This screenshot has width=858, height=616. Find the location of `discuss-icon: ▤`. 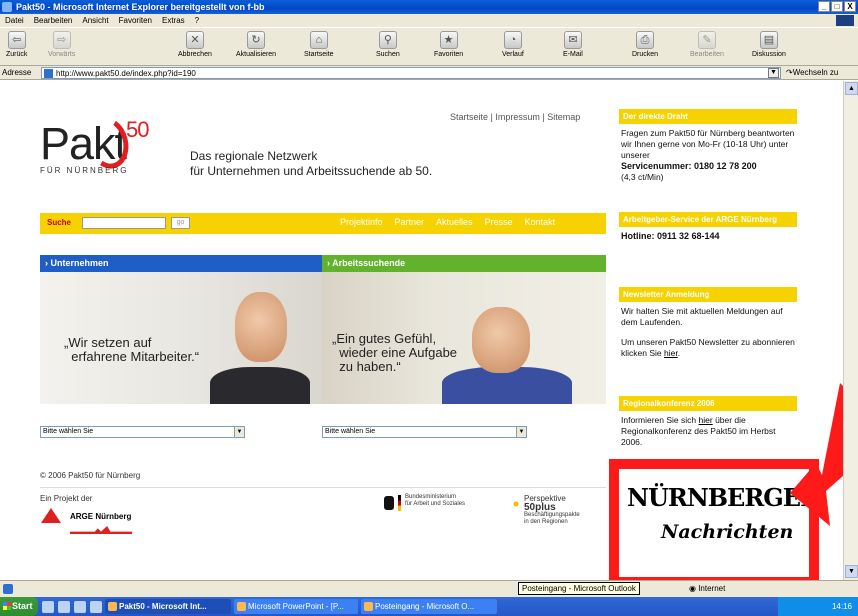

discuss-icon: ▤ is located at coordinates (768, 40).